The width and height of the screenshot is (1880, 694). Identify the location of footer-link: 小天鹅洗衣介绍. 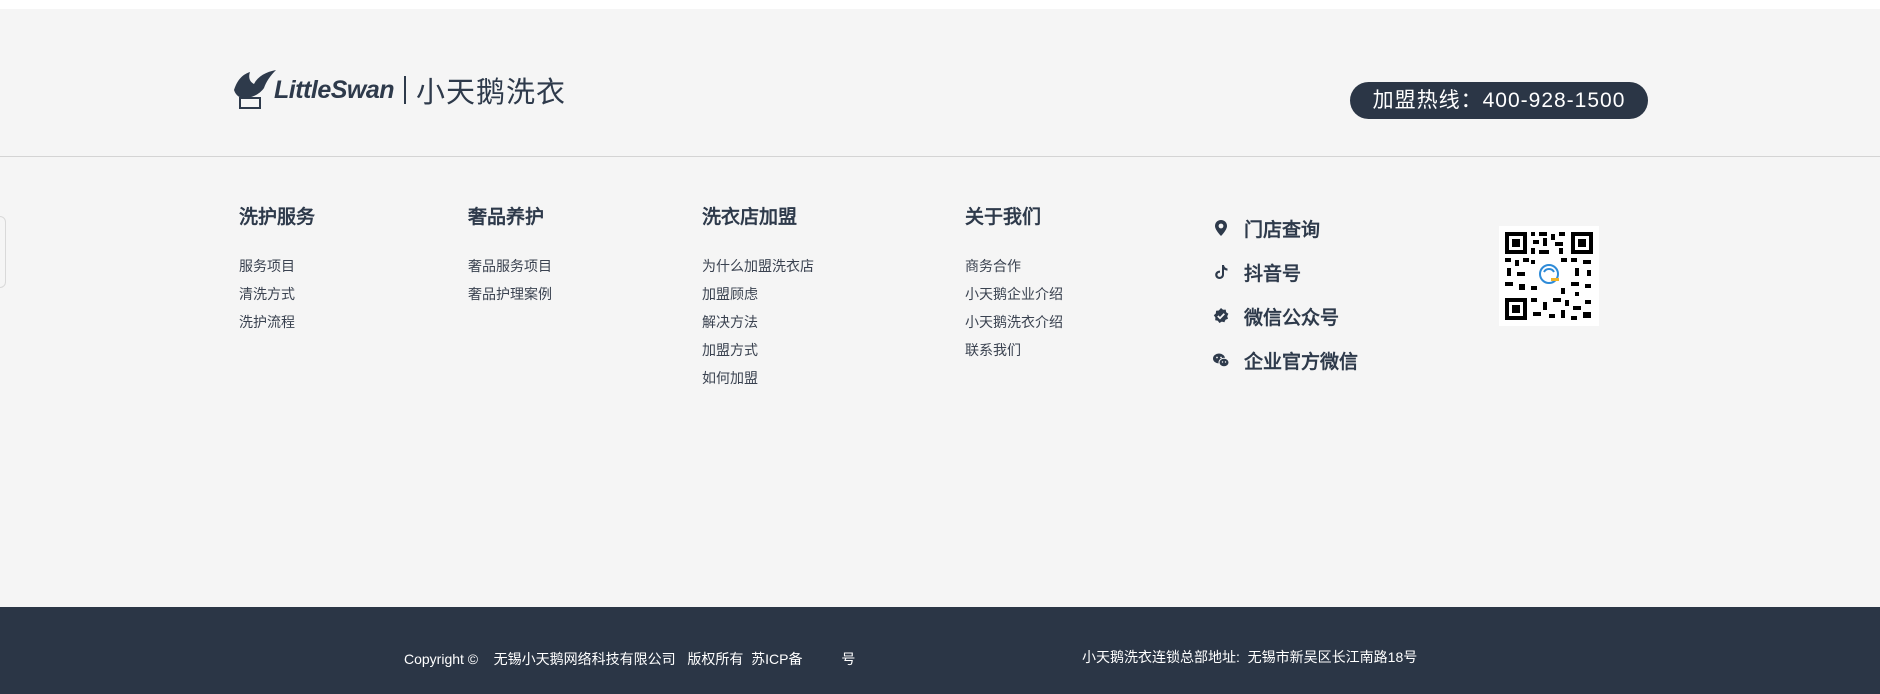
(1014, 322).